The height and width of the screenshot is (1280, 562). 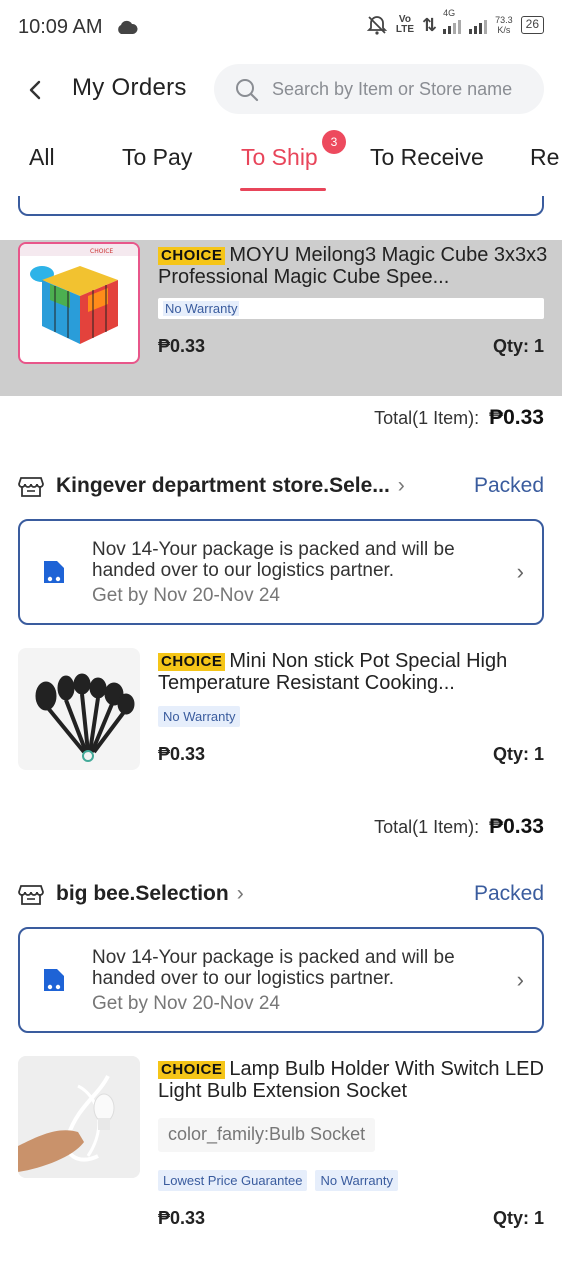 What do you see at coordinates (392, 89) in the screenshot?
I see `search-placeholder: Search by Item or Store name` at bounding box center [392, 89].